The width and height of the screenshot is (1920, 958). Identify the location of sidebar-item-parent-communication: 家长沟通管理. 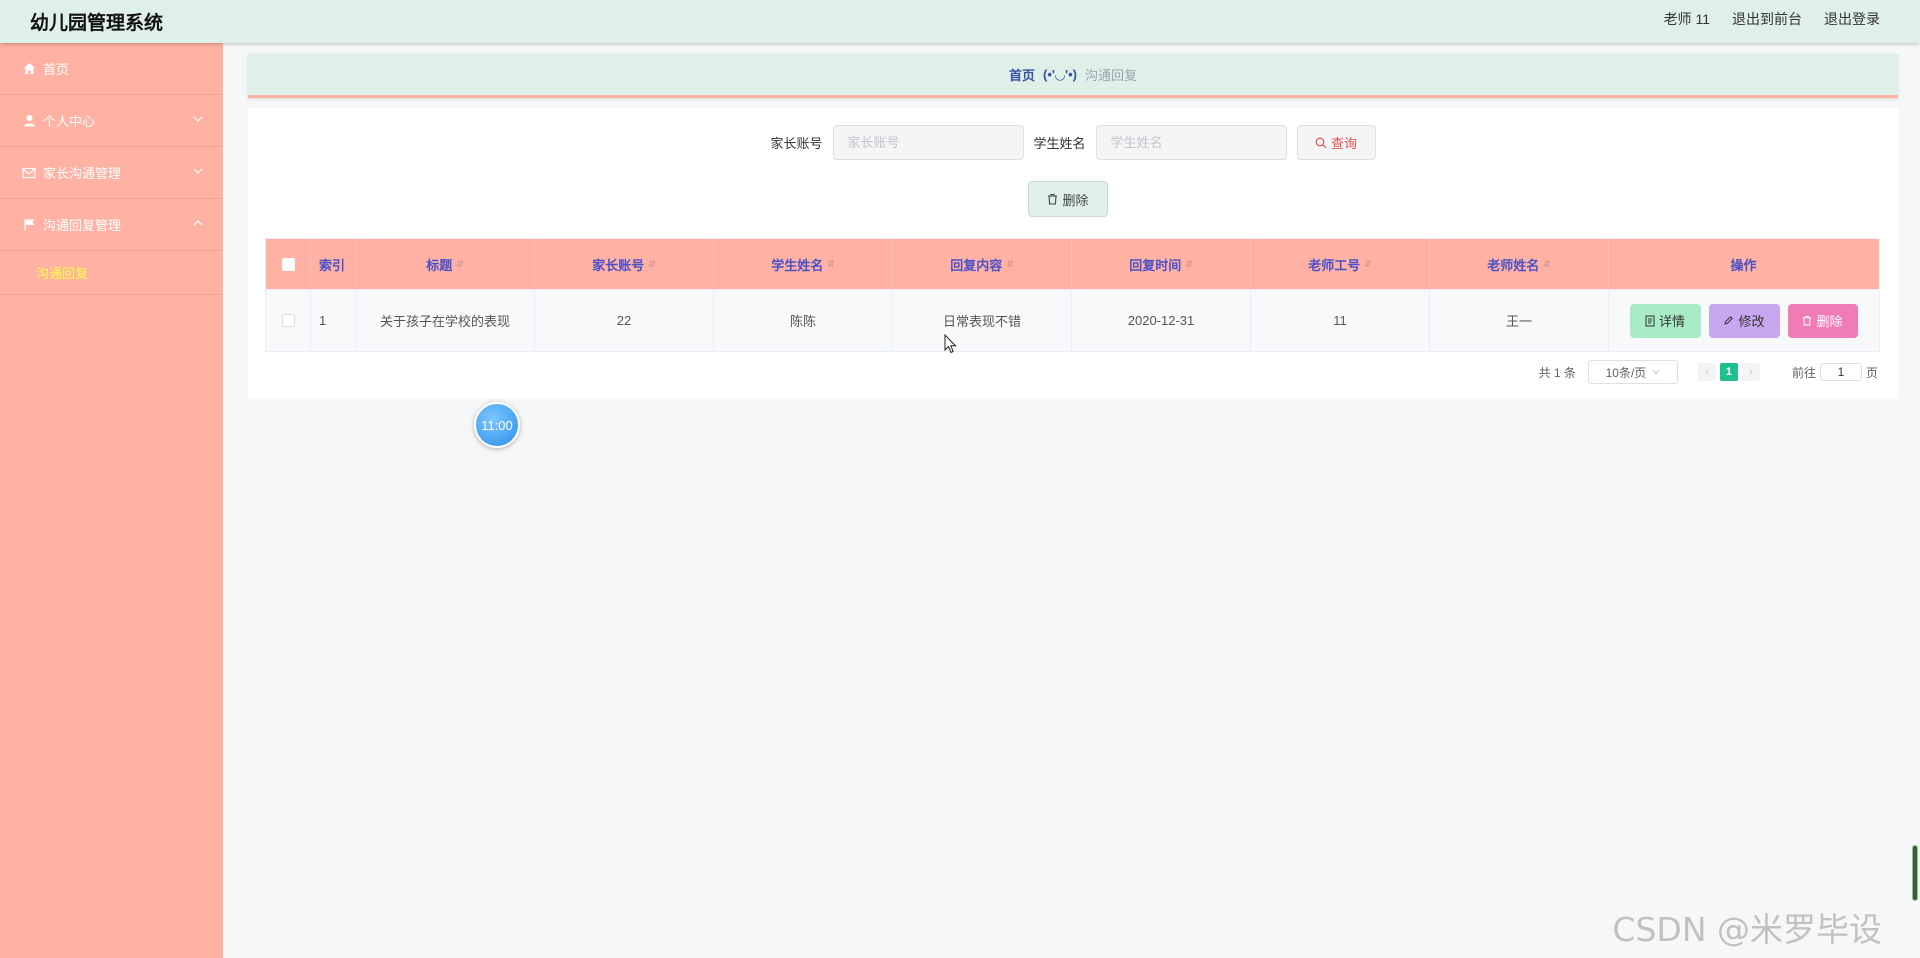
(111, 173).